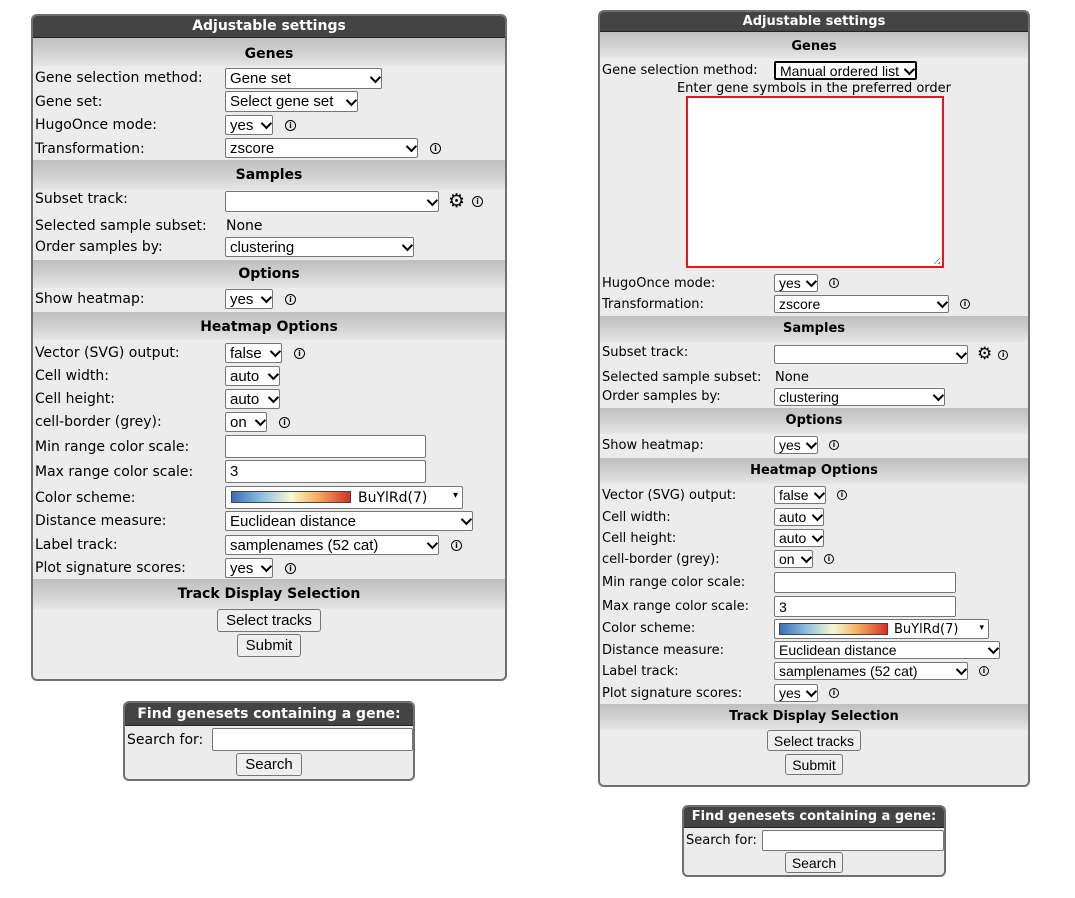 The image size is (1075, 898). What do you see at coordinates (303, 78) in the screenshot?
I see `gene-selection-method-select: Gene set` at bounding box center [303, 78].